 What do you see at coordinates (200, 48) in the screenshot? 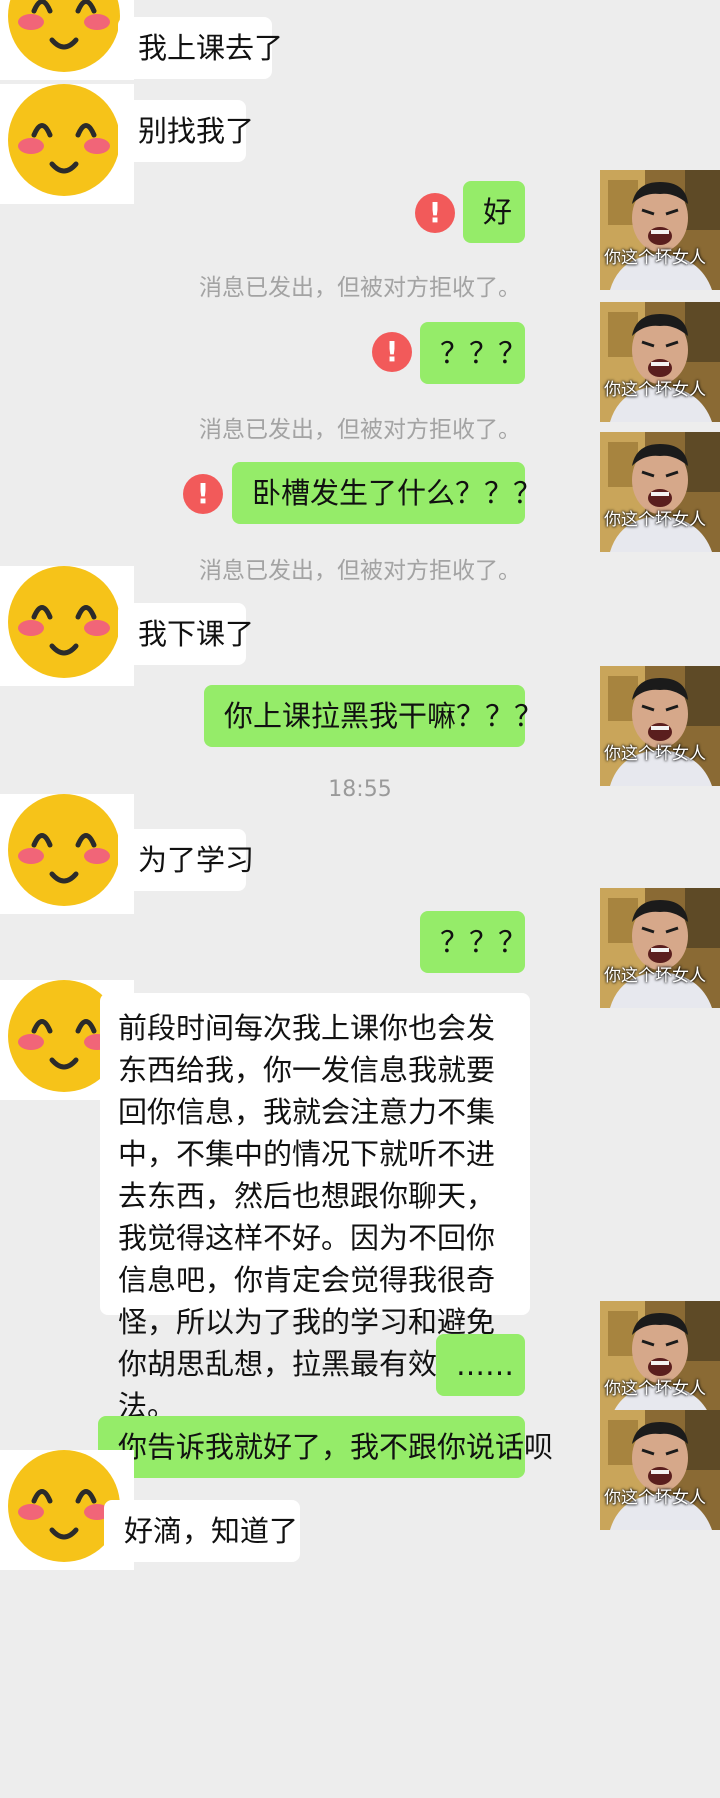
I see `message-bubble-incoming: 我上课去了` at bounding box center [200, 48].